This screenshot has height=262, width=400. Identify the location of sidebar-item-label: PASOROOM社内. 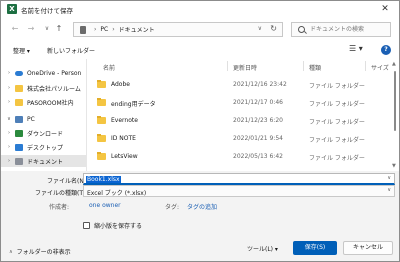
(50, 103).